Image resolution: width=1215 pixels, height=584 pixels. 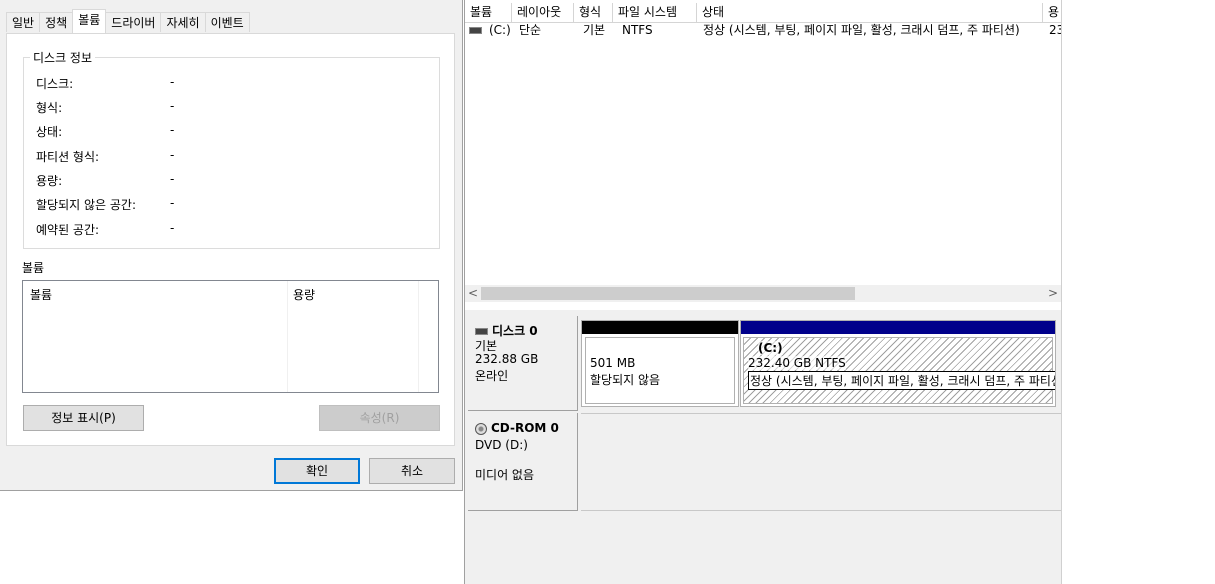 What do you see at coordinates (172, 106) in the screenshot?
I see `info-value-type: -` at bounding box center [172, 106].